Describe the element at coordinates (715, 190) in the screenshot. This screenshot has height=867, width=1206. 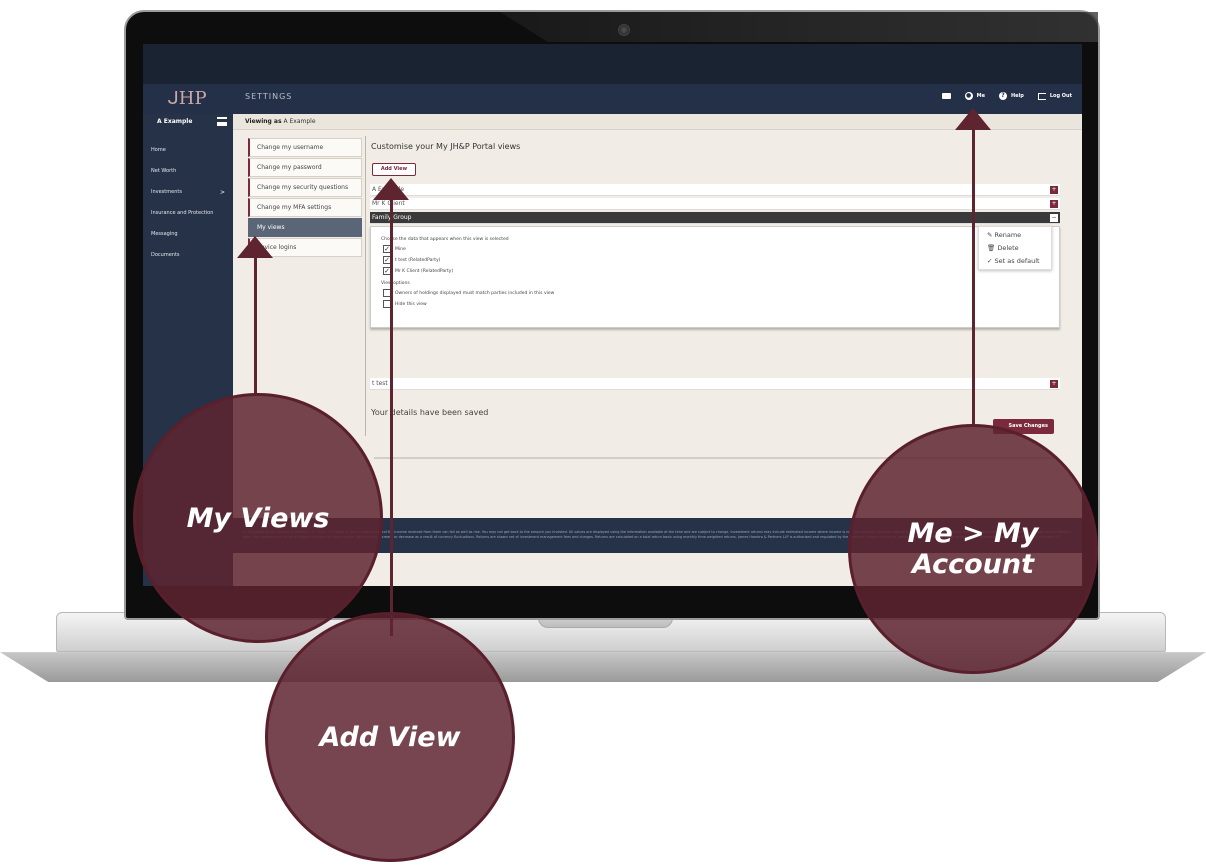
I see `view-row: A Example +` at that location.